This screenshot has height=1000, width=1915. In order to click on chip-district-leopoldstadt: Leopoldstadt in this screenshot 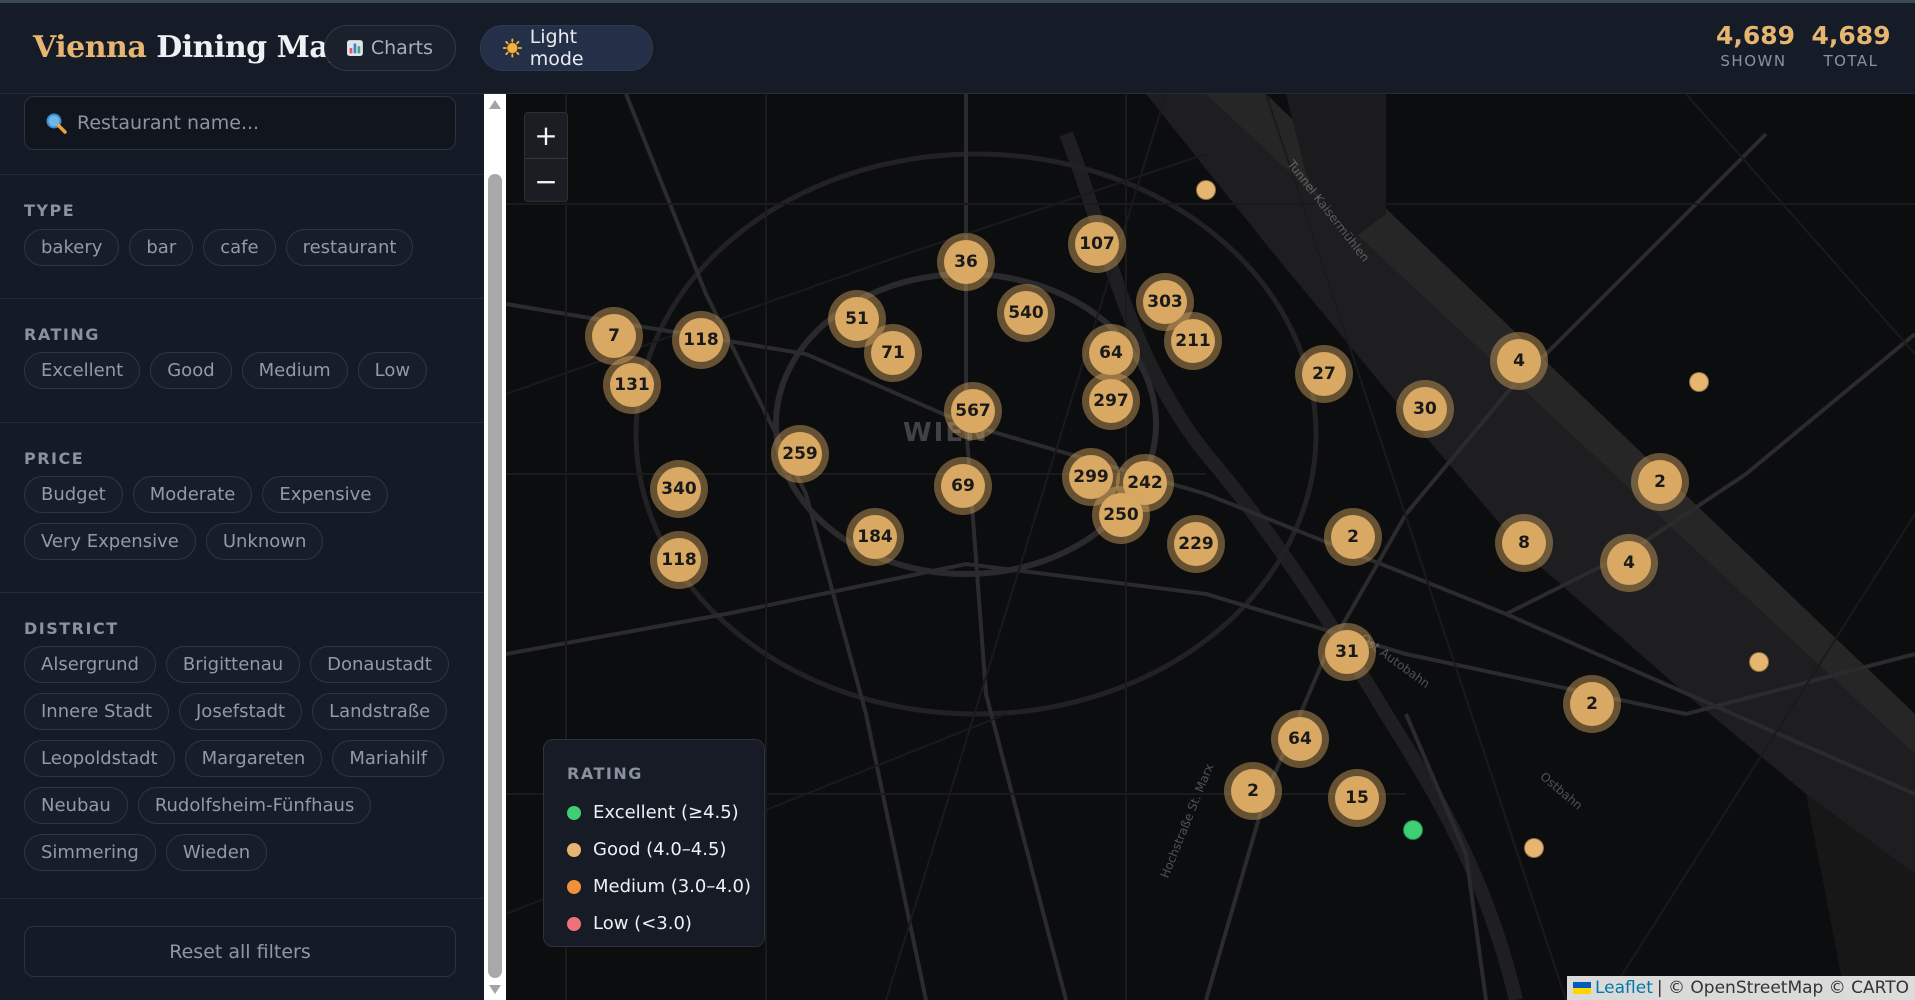, I will do `click(99, 758)`.